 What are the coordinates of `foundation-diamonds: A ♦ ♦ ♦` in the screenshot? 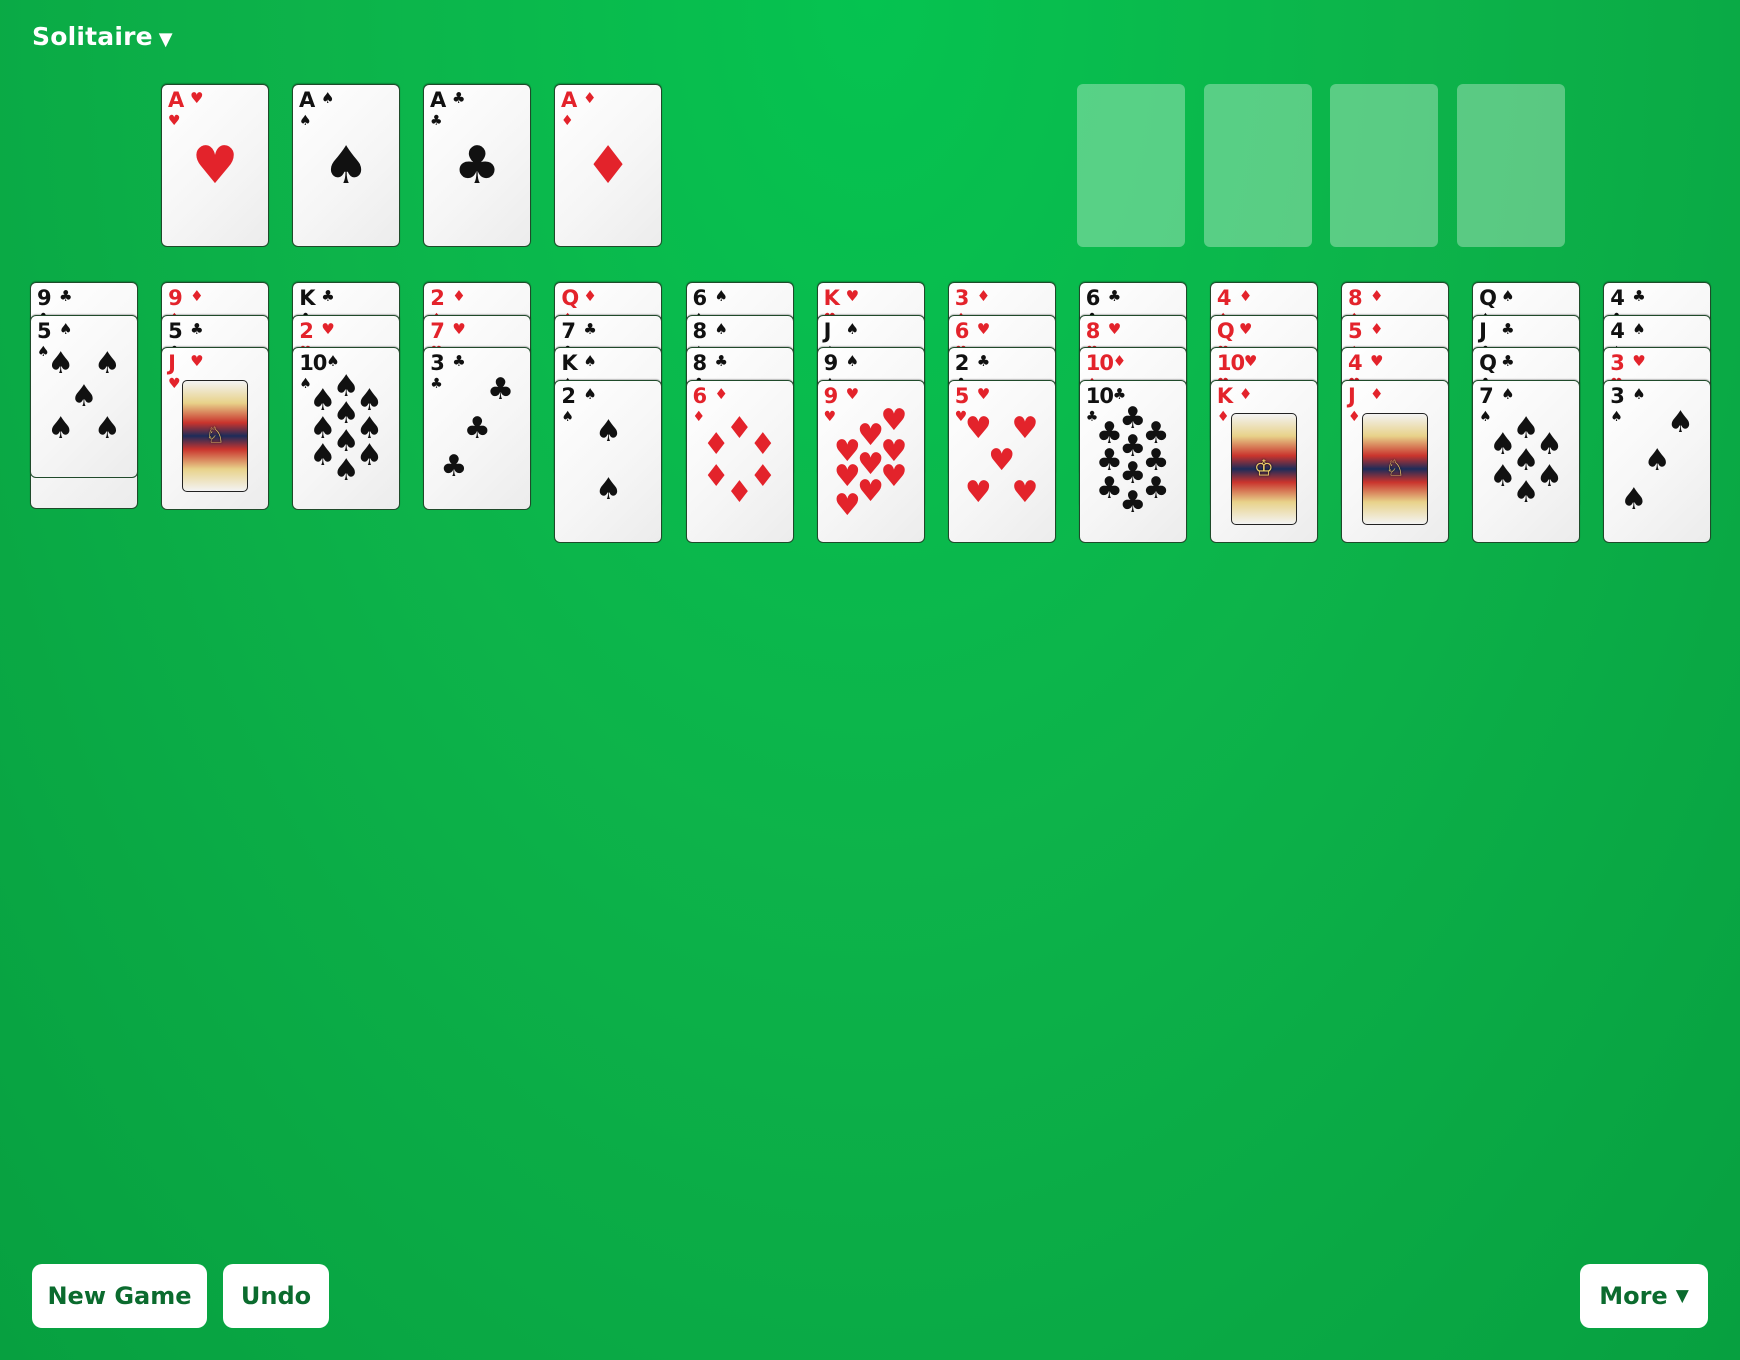 It's located at (608, 165).